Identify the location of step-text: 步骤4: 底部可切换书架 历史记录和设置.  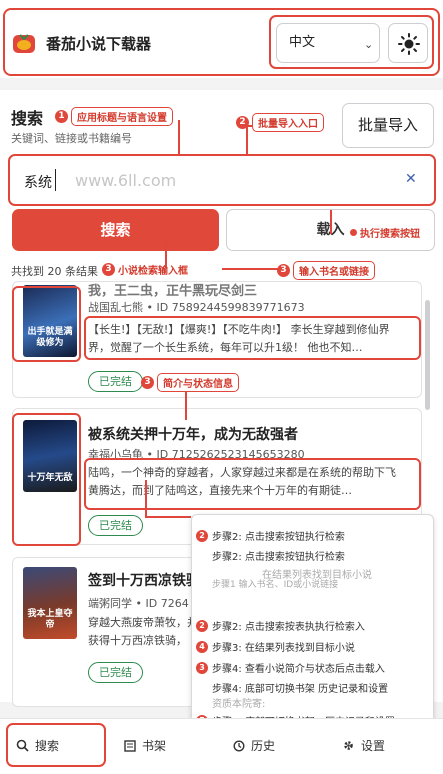
(300, 689).